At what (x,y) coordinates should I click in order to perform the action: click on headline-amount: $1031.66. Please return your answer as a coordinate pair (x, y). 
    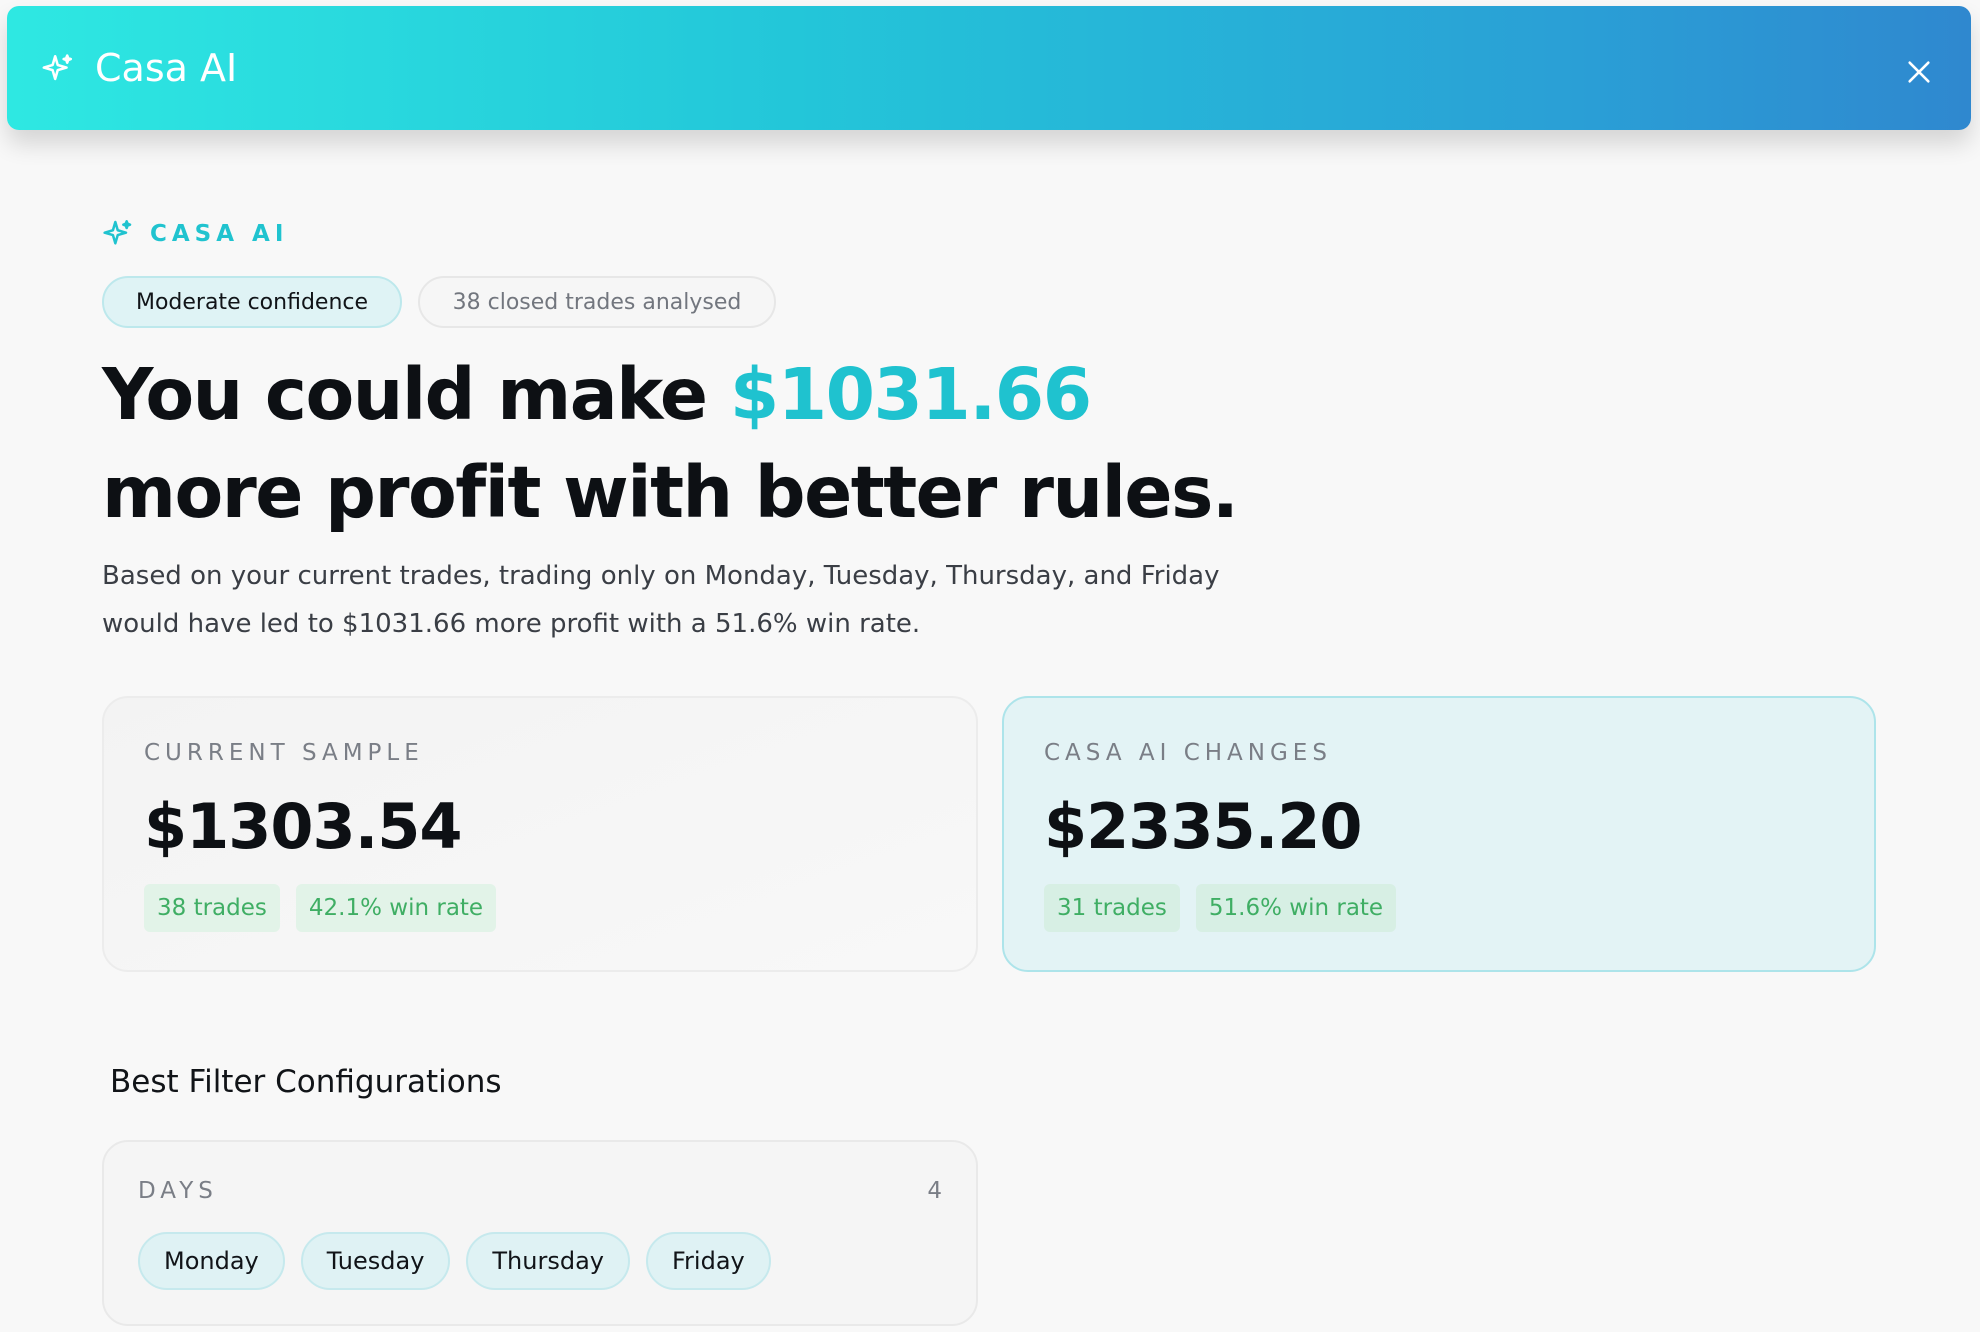
    Looking at the image, I should click on (910, 394).